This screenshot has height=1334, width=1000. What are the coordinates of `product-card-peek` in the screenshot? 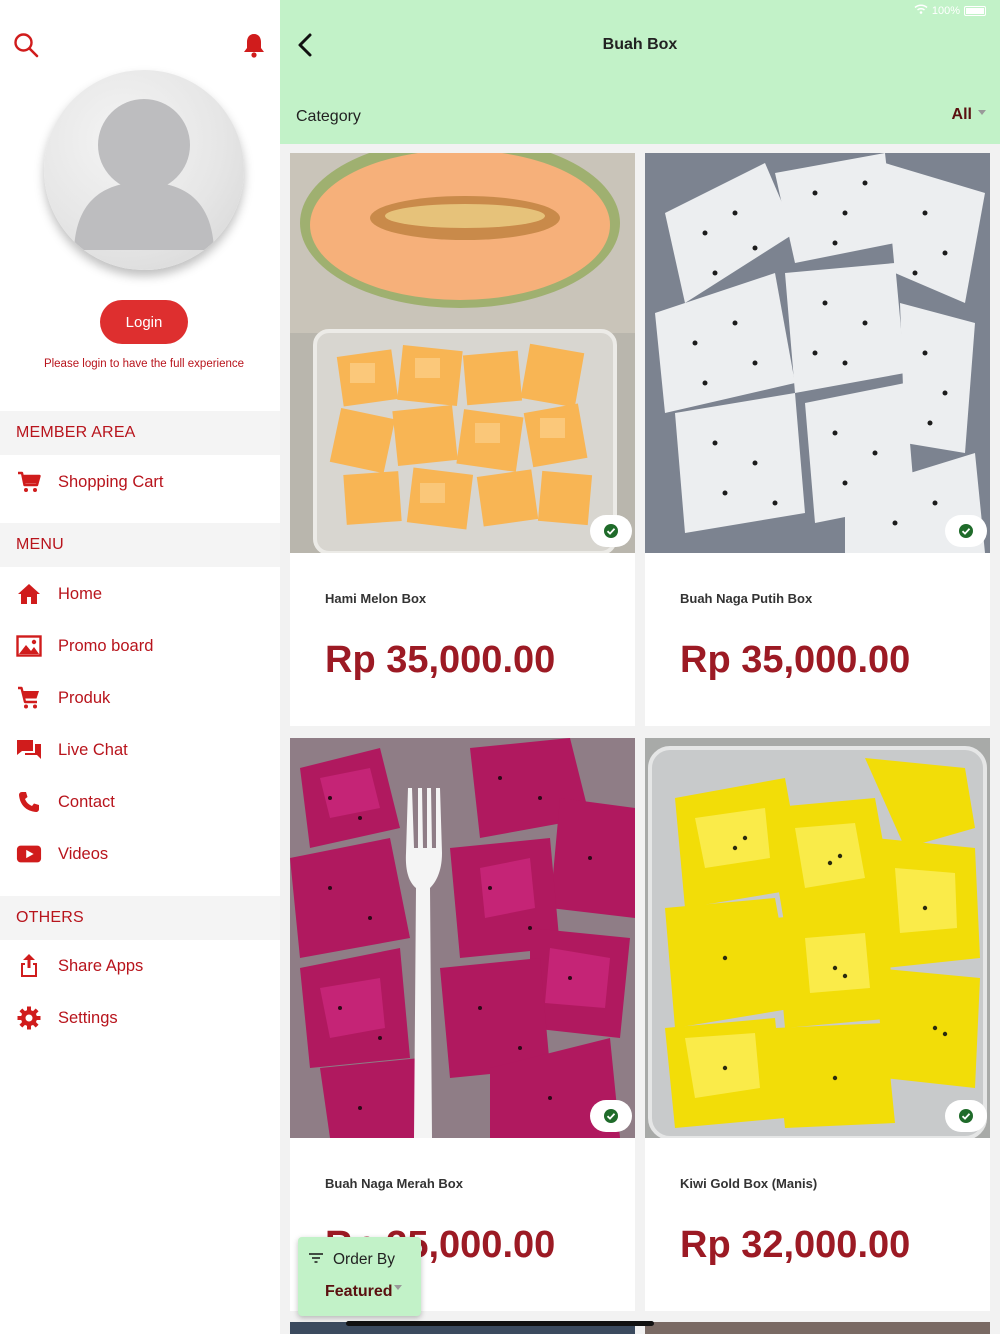 It's located at (817, 1328).